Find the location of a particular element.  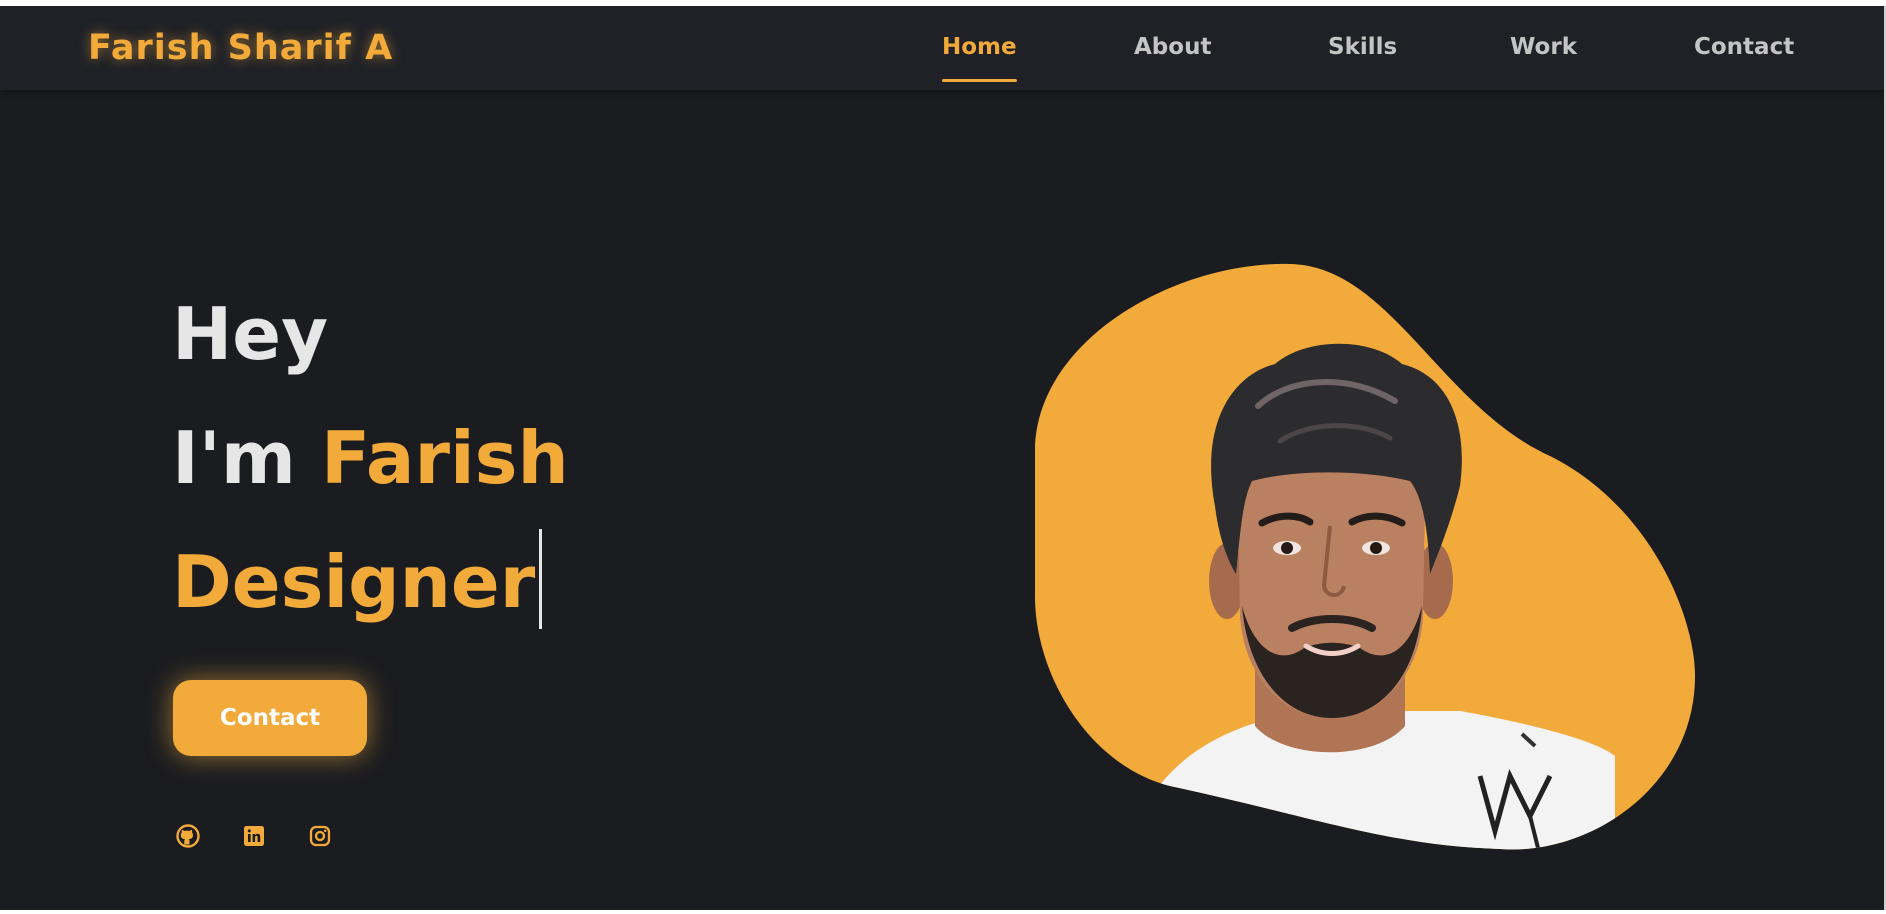

nav-about: About is located at coordinates (1172, 47).